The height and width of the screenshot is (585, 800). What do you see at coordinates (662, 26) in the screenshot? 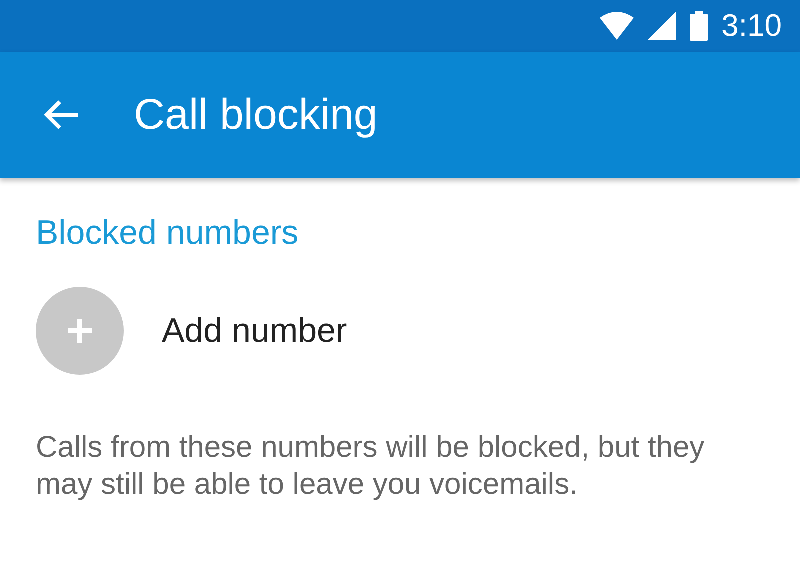
I see `signal-icon` at bounding box center [662, 26].